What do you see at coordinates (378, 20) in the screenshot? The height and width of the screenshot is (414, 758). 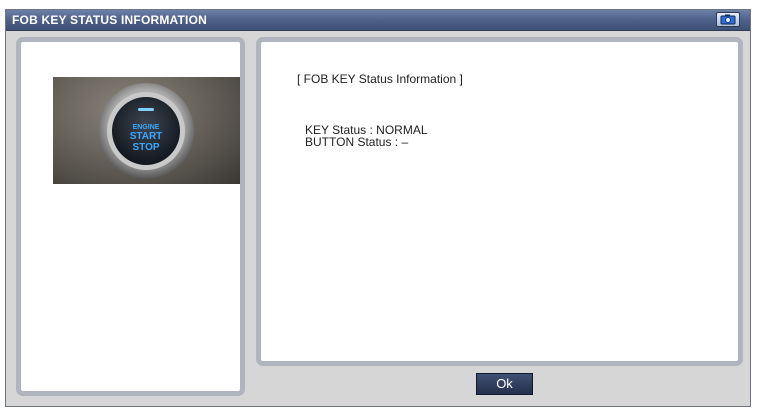 I see `title-bar: FOB KEY STATUS INFORMATION` at bounding box center [378, 20].